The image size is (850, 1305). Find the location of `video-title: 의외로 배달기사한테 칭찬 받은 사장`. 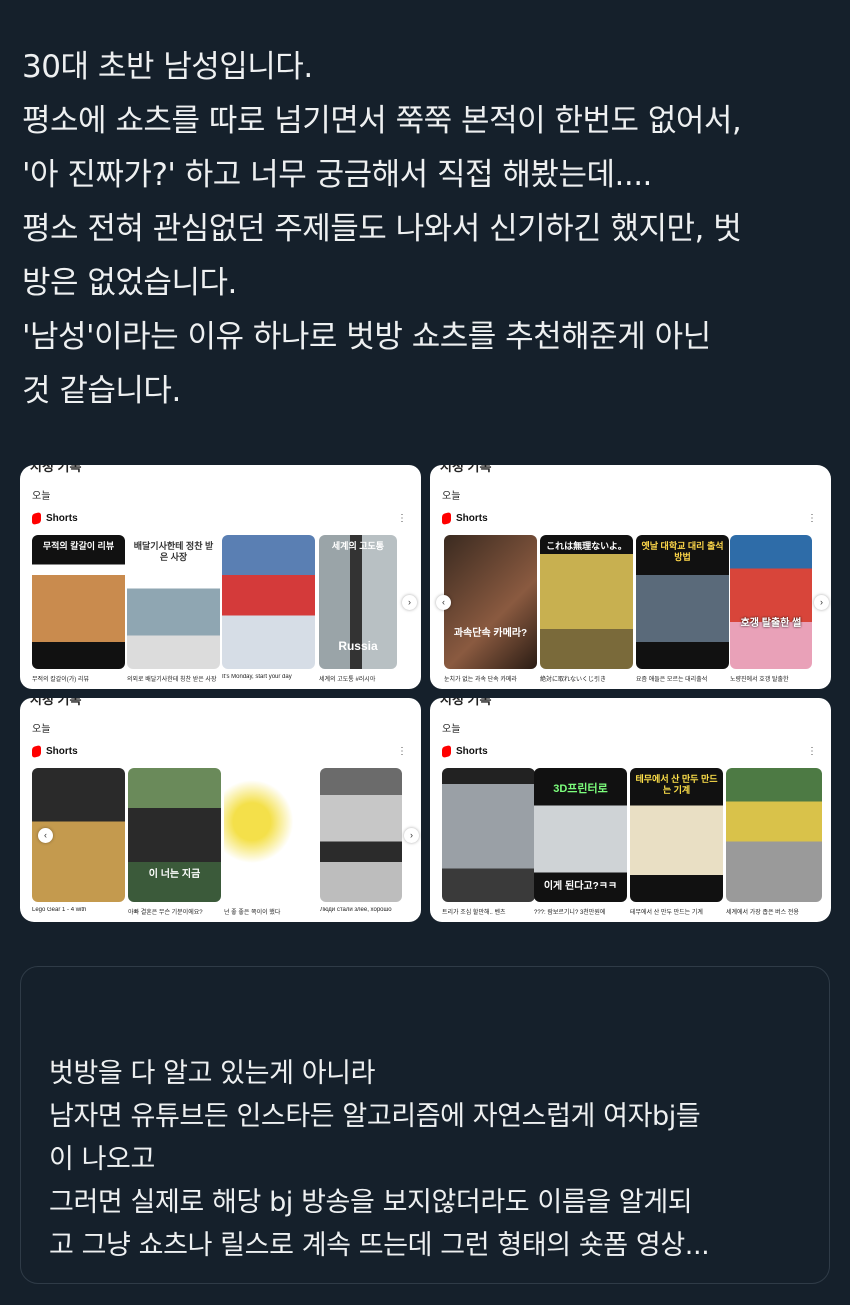

video-title: 의외로 배달기사한테 칭찬 받은 사장 is located at coordinates (173, 678).